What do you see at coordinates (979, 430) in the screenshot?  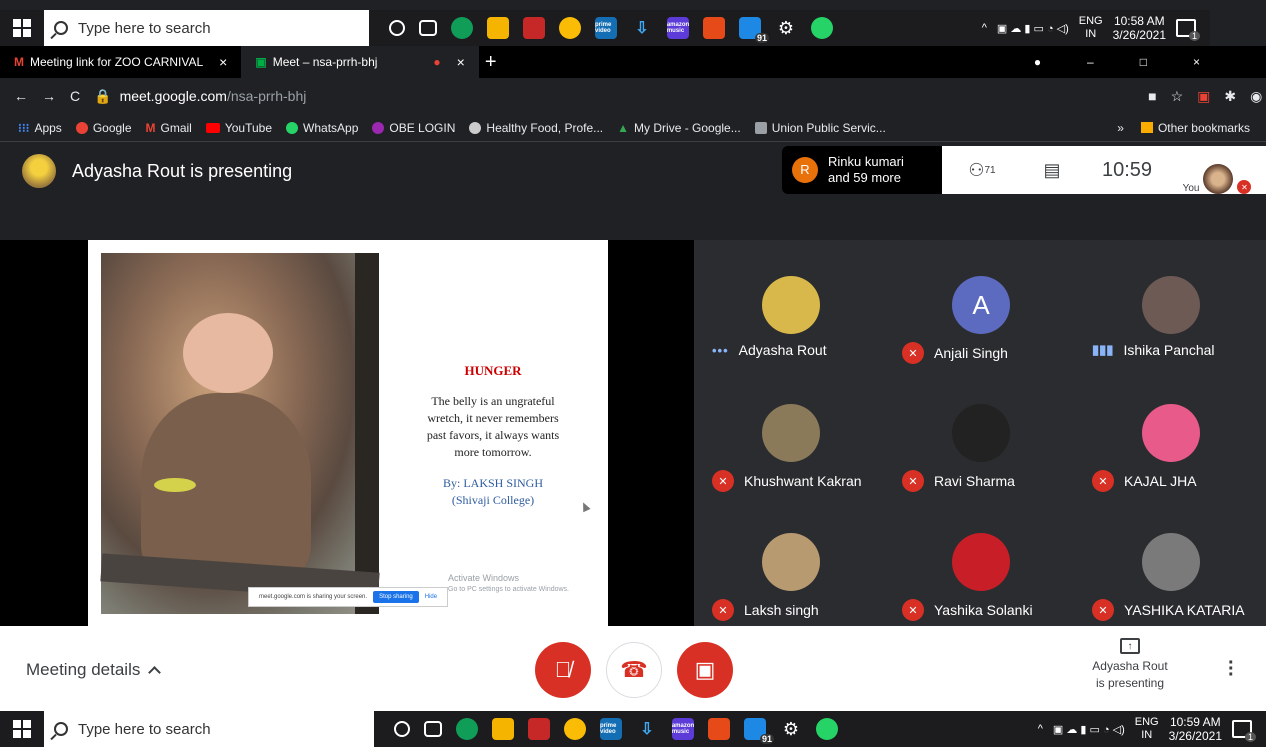 I see `participant-tile: ✕ Ravi Sharma` at bounding box center [979, 430].